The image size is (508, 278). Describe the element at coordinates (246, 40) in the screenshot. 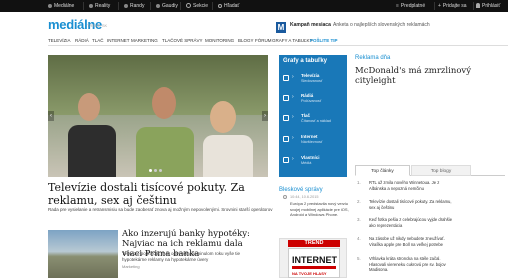

I see `nav-item-blogy: BLOGY` at that location.